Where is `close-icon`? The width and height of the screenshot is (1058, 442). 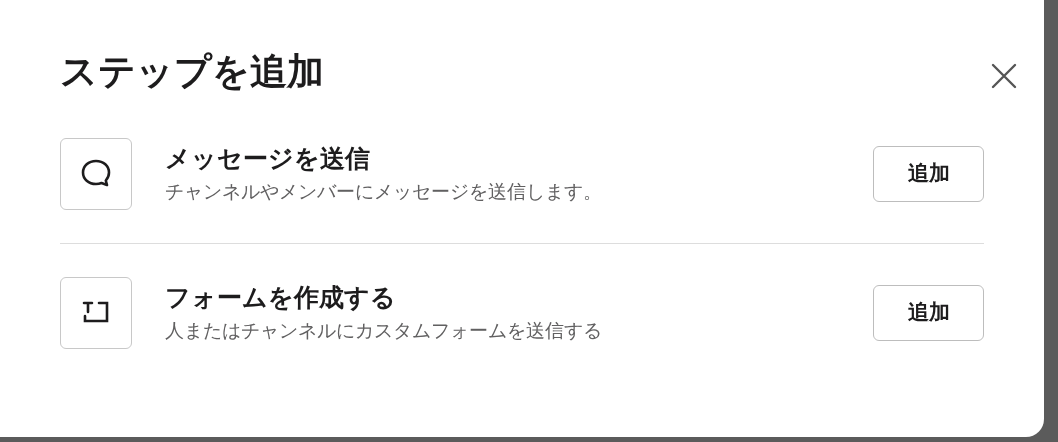 close-icon is located at coordinates (1004, 76).